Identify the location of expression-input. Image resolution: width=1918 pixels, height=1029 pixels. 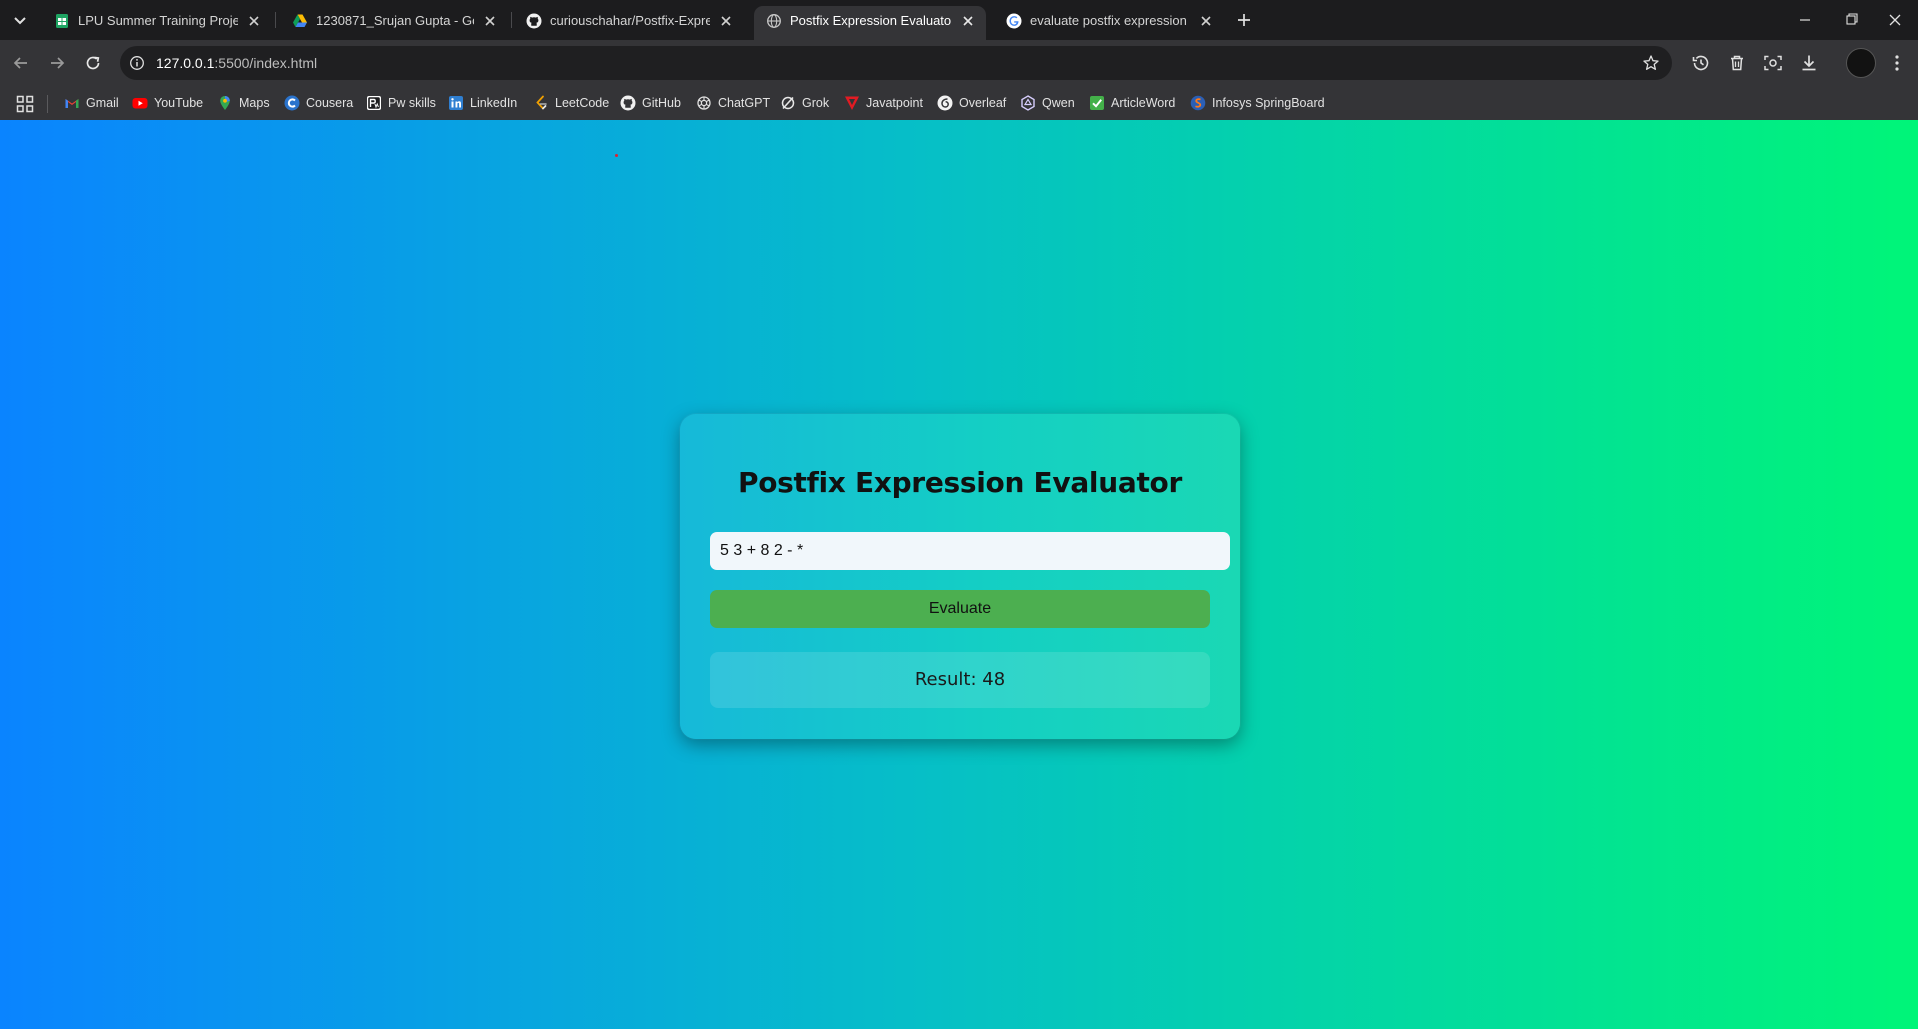
(970, 551).